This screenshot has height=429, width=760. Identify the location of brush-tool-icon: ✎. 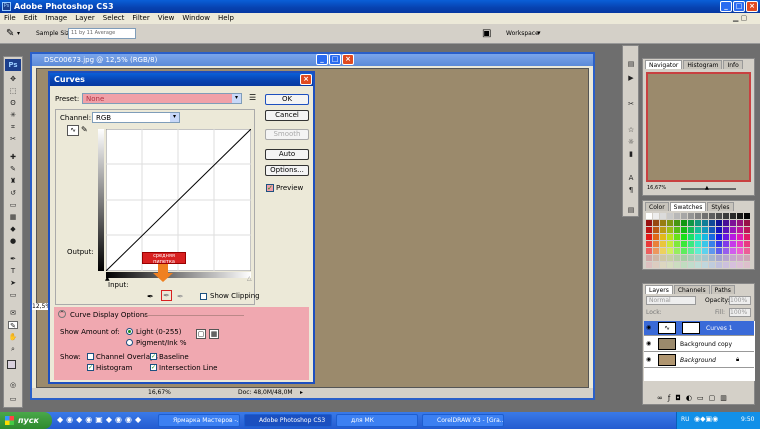
(13, 169).